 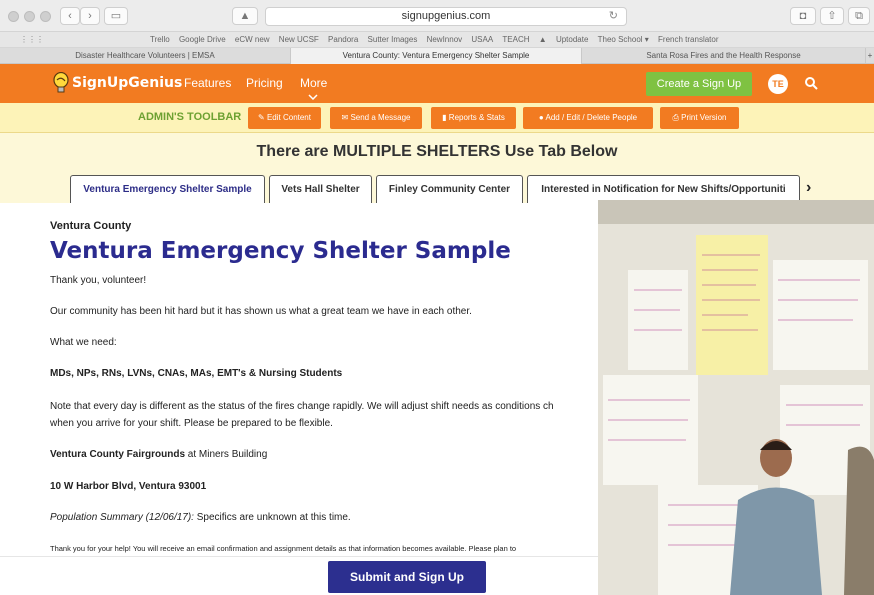 What do you see at coordinates (699, 84) in the screenshot?
I see `create-signup-button: Create a Sign Up` at bounding box center [699, 84].